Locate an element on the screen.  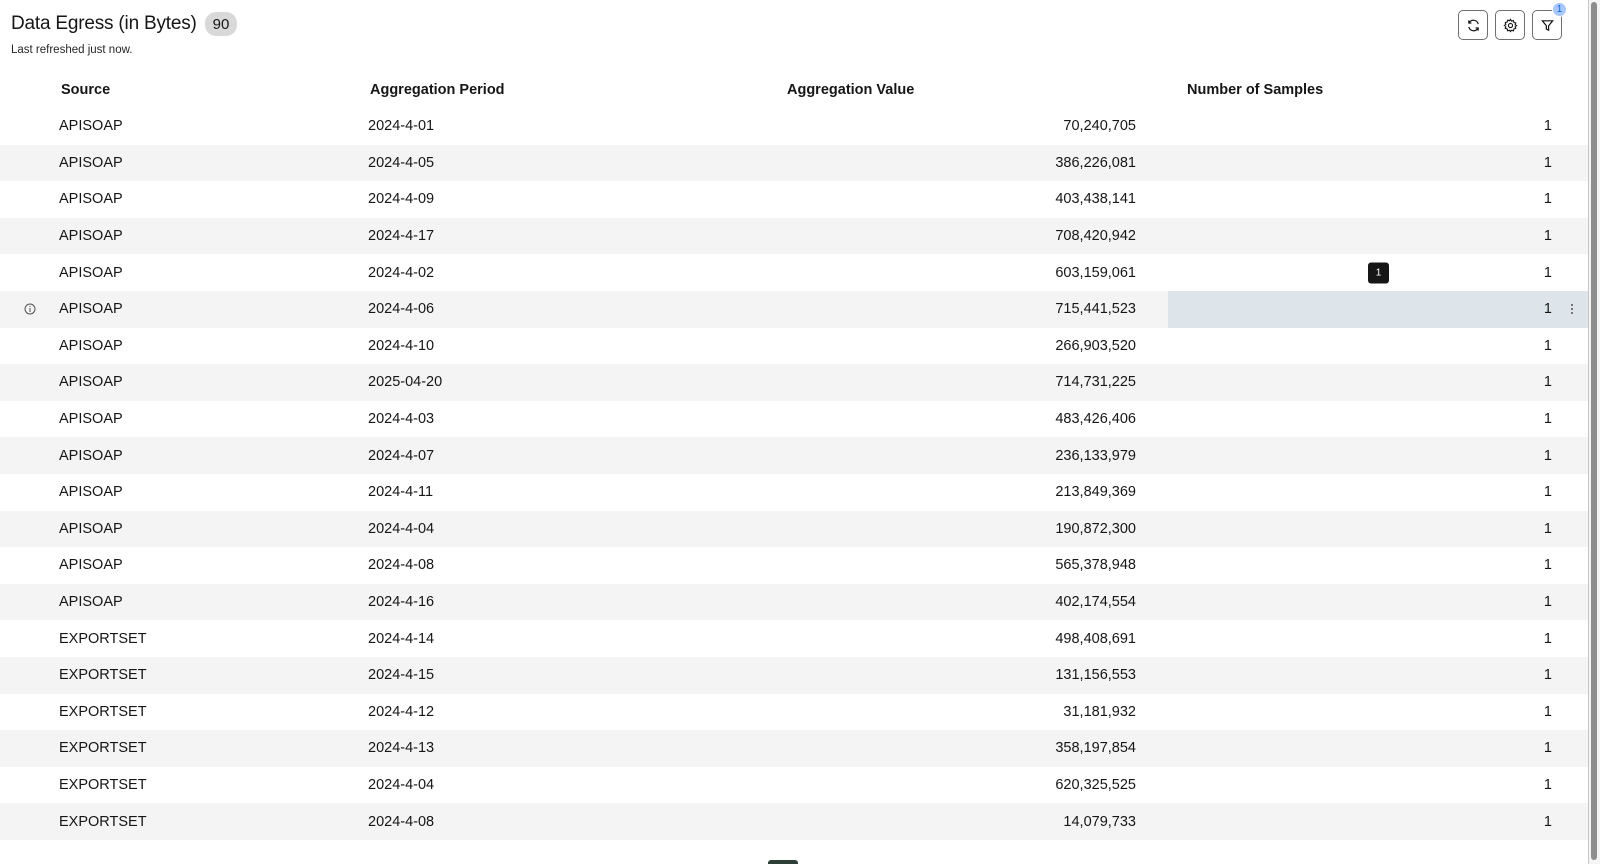
cell-aggregation-value: 403,438,141 is located at coordinates (1095, 199).